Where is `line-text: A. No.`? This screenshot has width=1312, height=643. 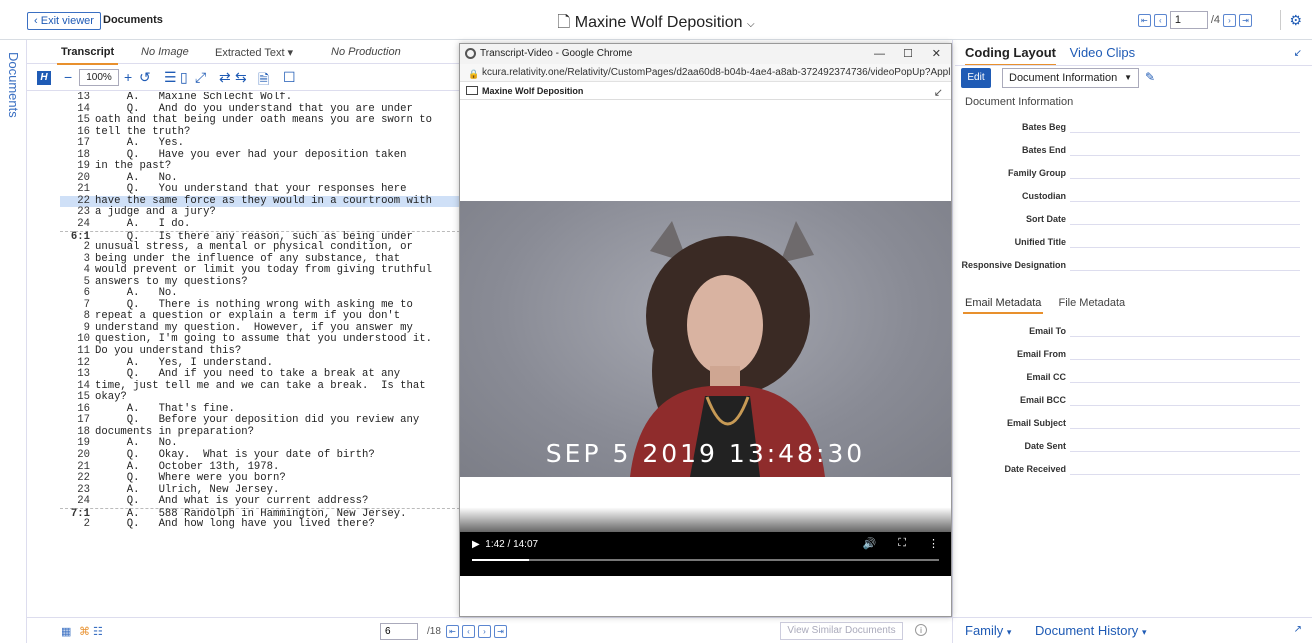
line-text: A. No. is located at coordinates (136, 177).